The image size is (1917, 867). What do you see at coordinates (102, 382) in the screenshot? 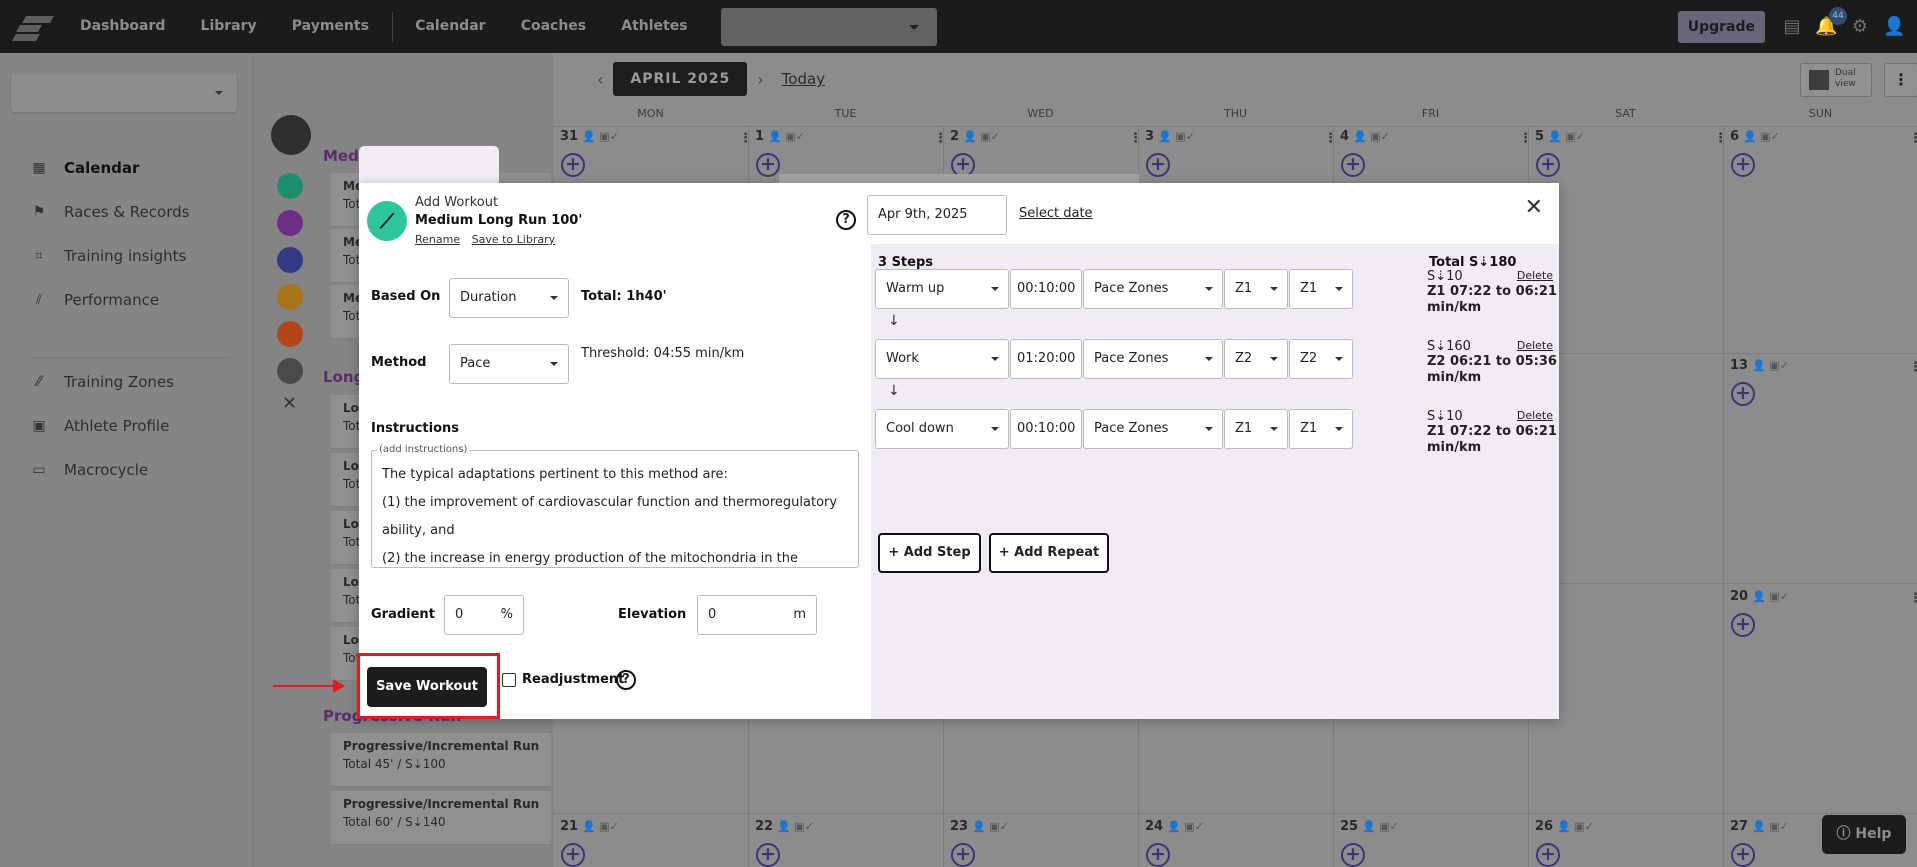
I see `sidebar-item-training-zones: ⁄⁄ Training Zones` at bounding box center [102, 382].